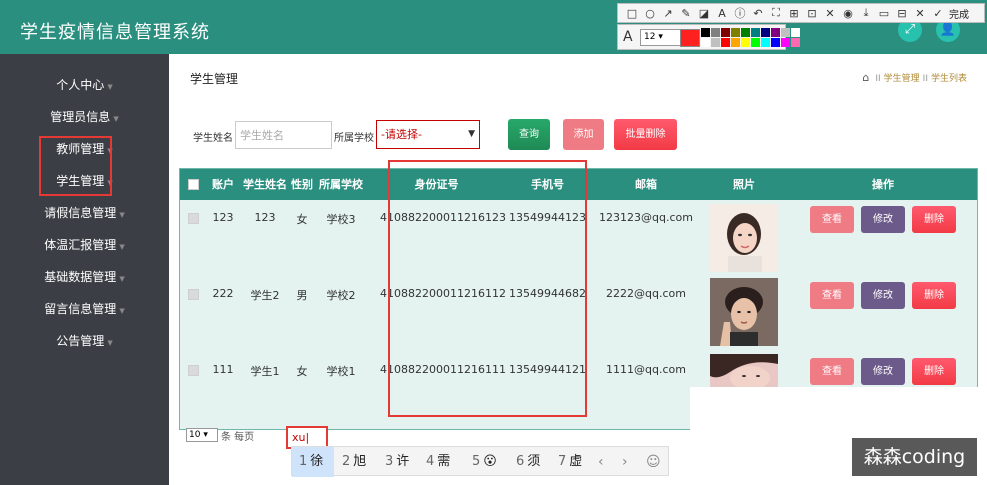  Describe the element at coordinates (341, 219) in the screenshot. I see `school-cell: 学校3` at that location.